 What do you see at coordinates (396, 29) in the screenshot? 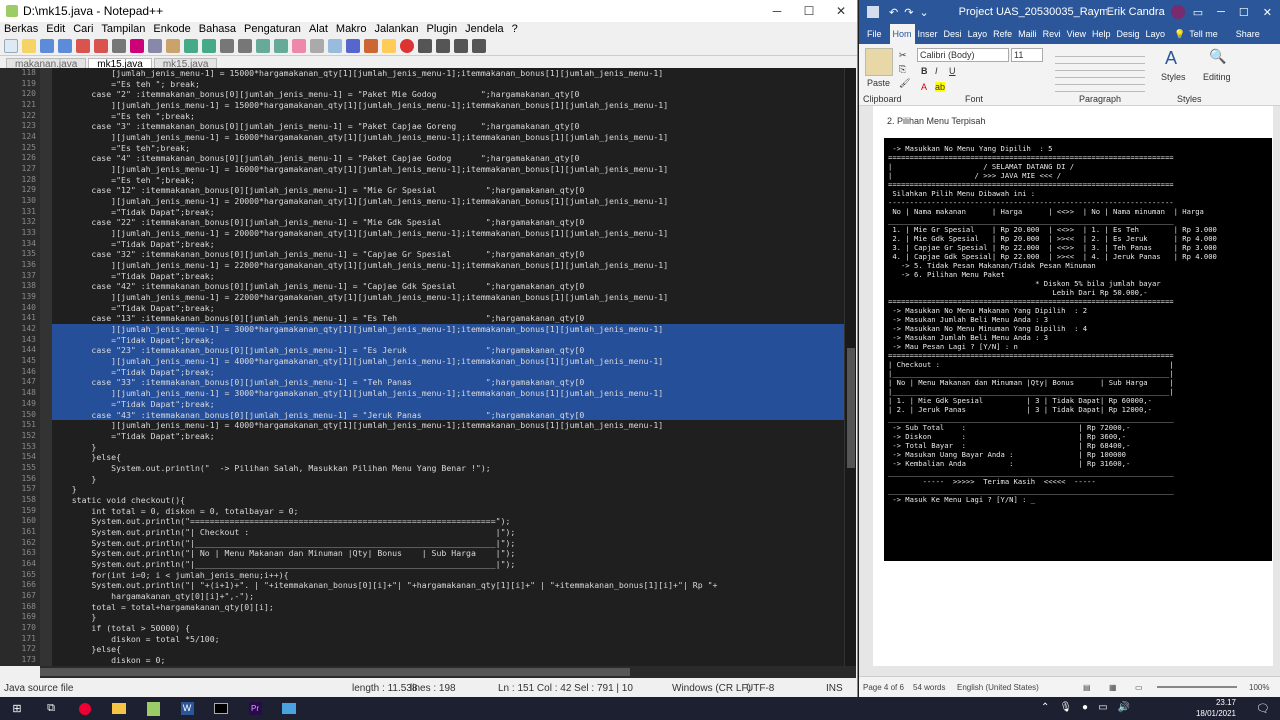
I see `menu-jalankan: Jalankan` at bounding box center [396, 29].